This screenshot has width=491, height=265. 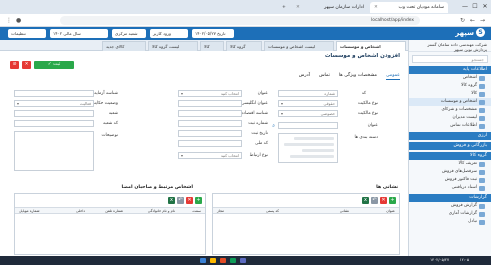 What do you see at coordinates (450, 59) in the screenshot?
I see `sidebar-search-input: جستجو` at bounding box center [450, 59].